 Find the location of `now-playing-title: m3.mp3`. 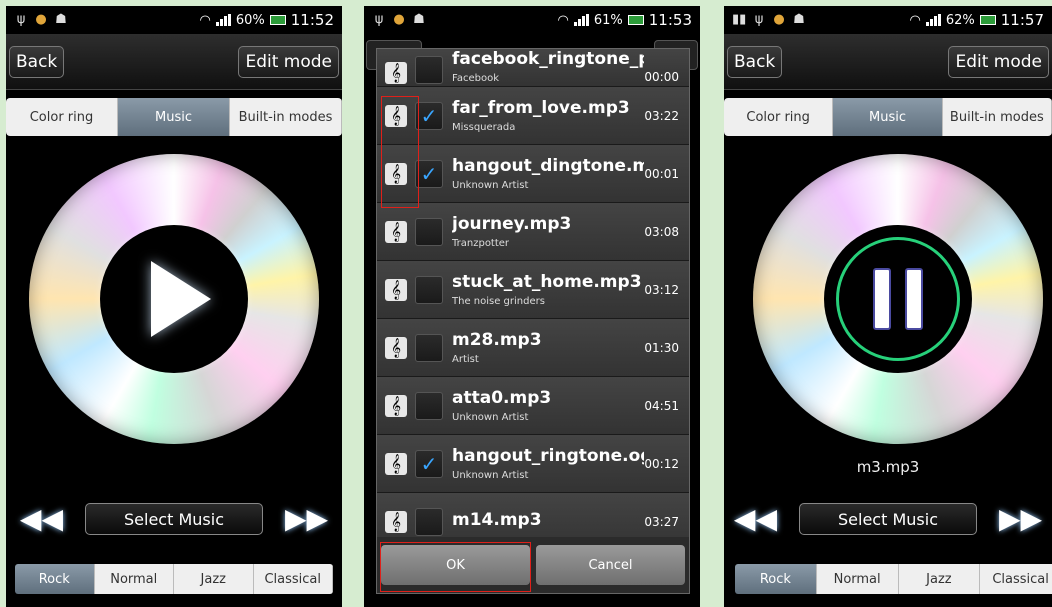

now-playing-title: m3.mp3 is located at coordinates (888, 467).